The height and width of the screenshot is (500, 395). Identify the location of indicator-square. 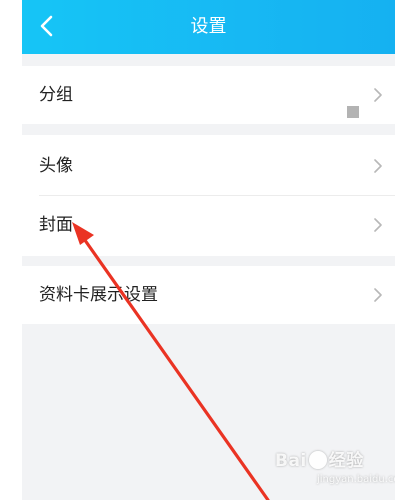
(353, 112).